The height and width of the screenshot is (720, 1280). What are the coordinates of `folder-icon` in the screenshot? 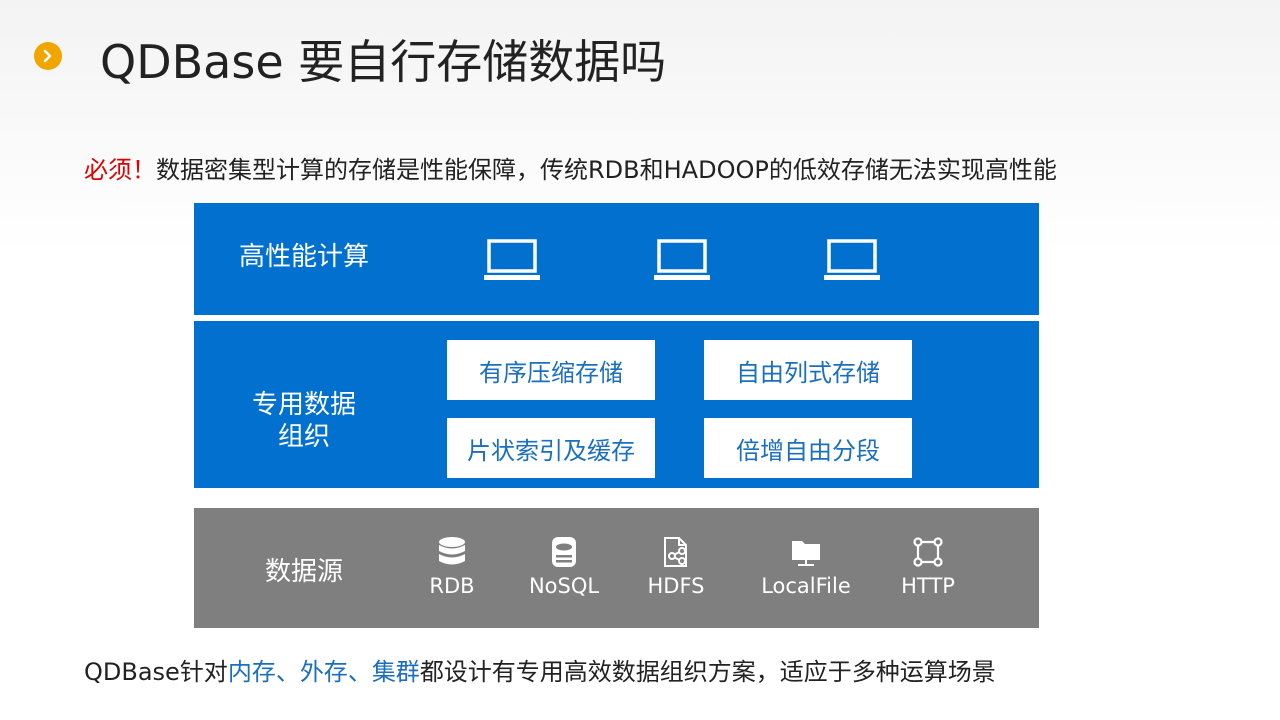 It's located at (806, 553).